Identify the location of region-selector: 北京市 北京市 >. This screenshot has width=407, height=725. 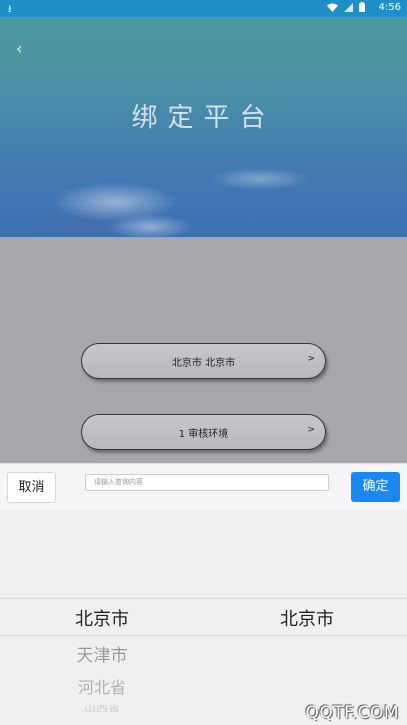
(203, 361).